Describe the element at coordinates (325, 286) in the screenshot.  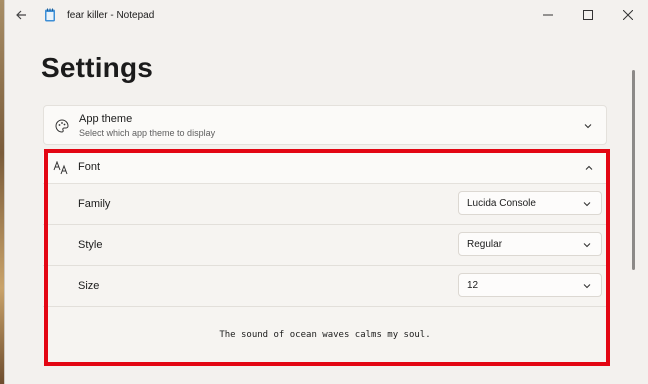
I see `font-size-row: Size 12` at that location.